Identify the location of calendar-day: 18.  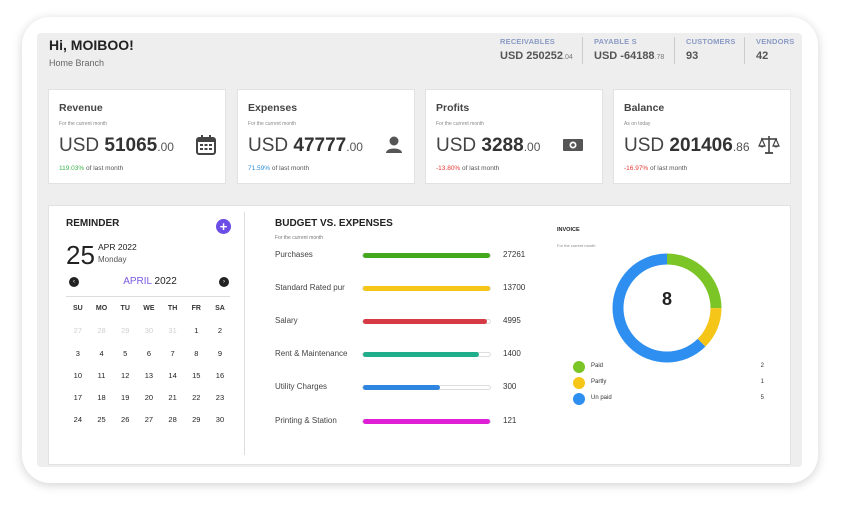
(102, 403).